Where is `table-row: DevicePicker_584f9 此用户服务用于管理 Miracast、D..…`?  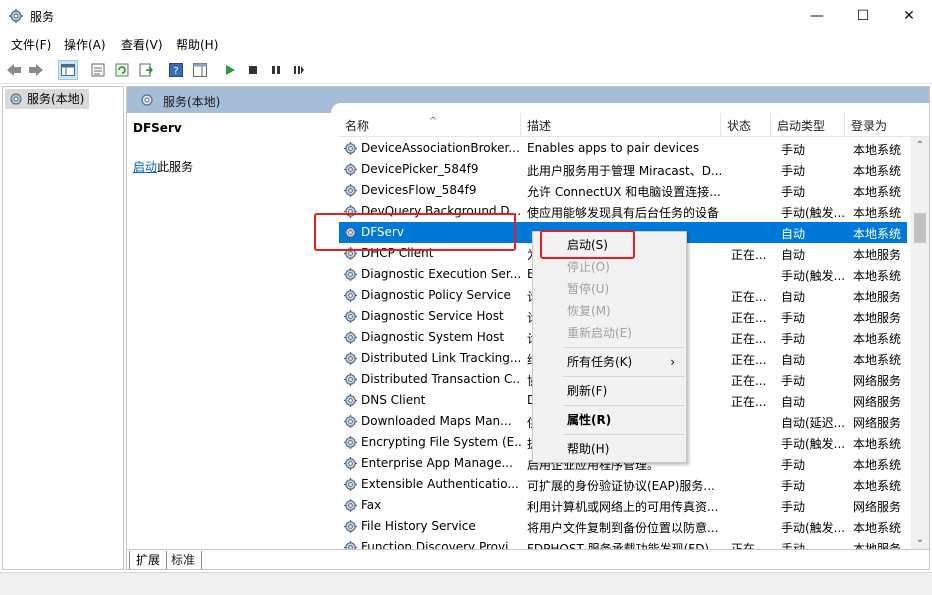
table-row: DevicePicker_584f9 此用户服务用于管理 Miracast、D..… is located at coordinates (623, 169).